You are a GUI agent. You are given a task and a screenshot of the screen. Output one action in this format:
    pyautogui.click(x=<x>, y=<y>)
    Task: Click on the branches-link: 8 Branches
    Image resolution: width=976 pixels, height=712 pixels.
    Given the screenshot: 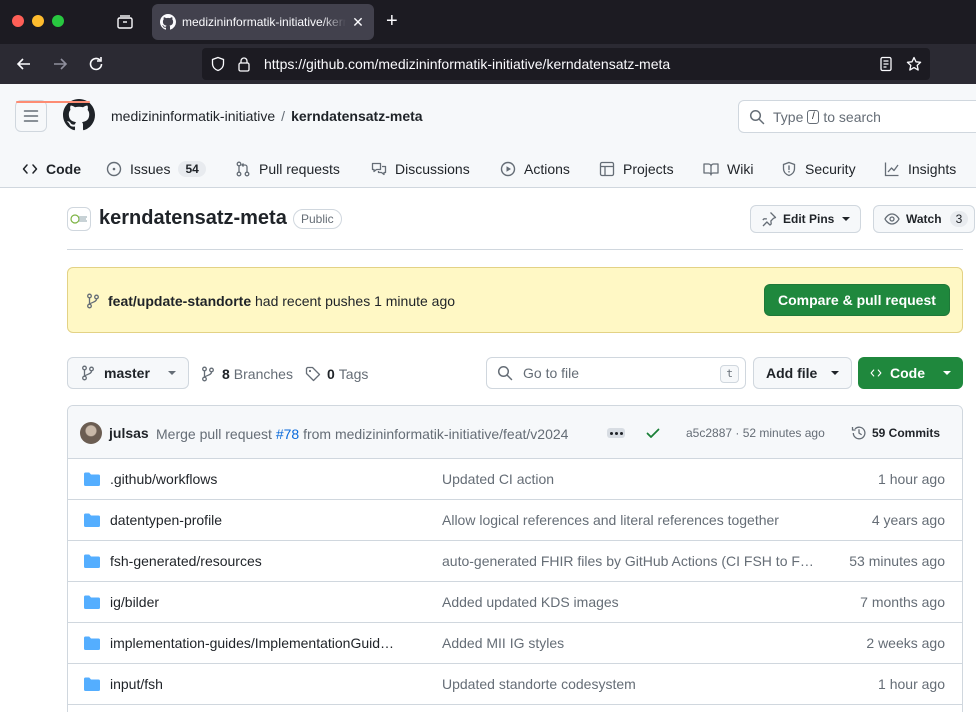 What is the action you would take?
    pyautogui.click(x=246, y=374)
    